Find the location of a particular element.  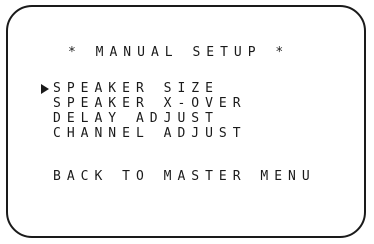

menu-item-channel-adjust: CHANNEL ADJUST is located at coordinates (150, 133).